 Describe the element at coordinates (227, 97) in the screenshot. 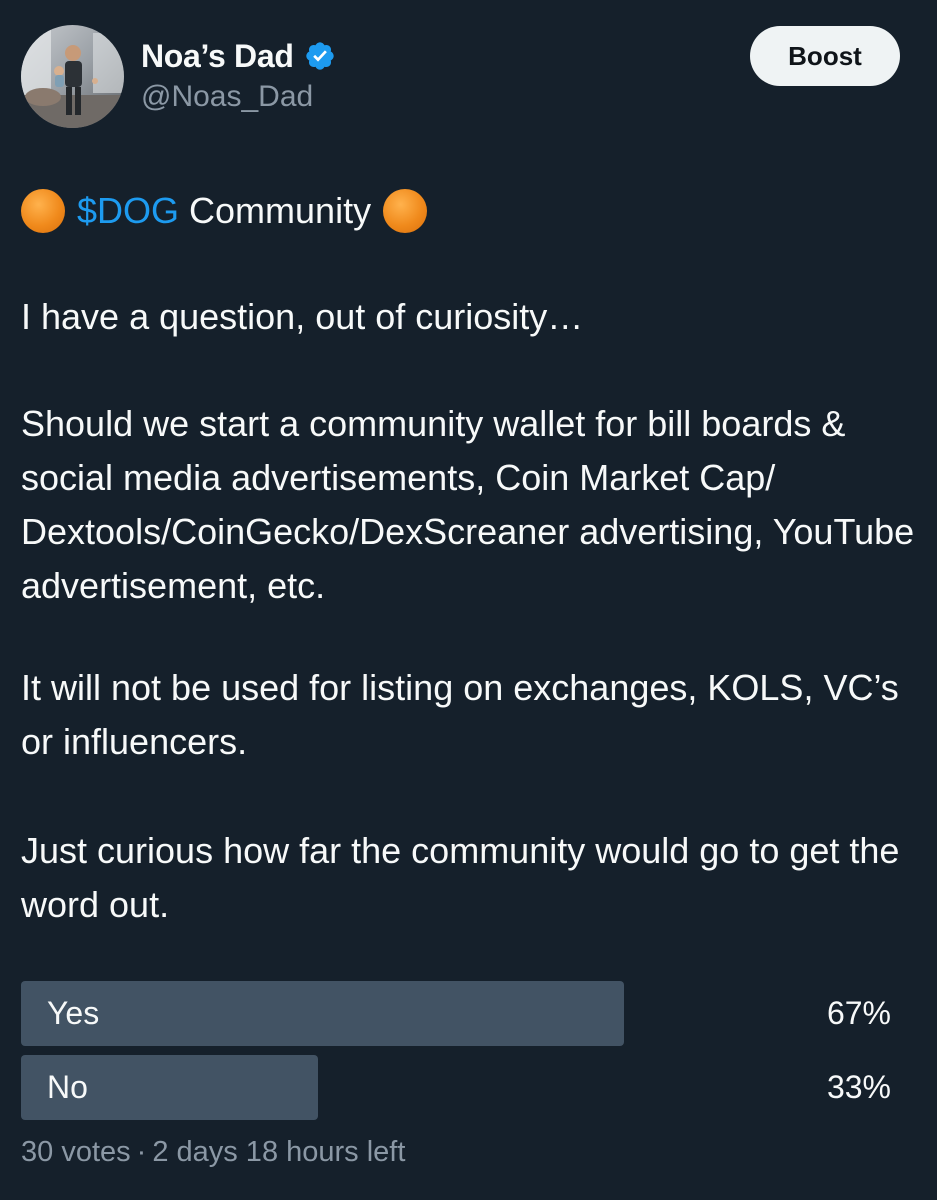

I see `user-handle: @Noas_Dad` at that location.